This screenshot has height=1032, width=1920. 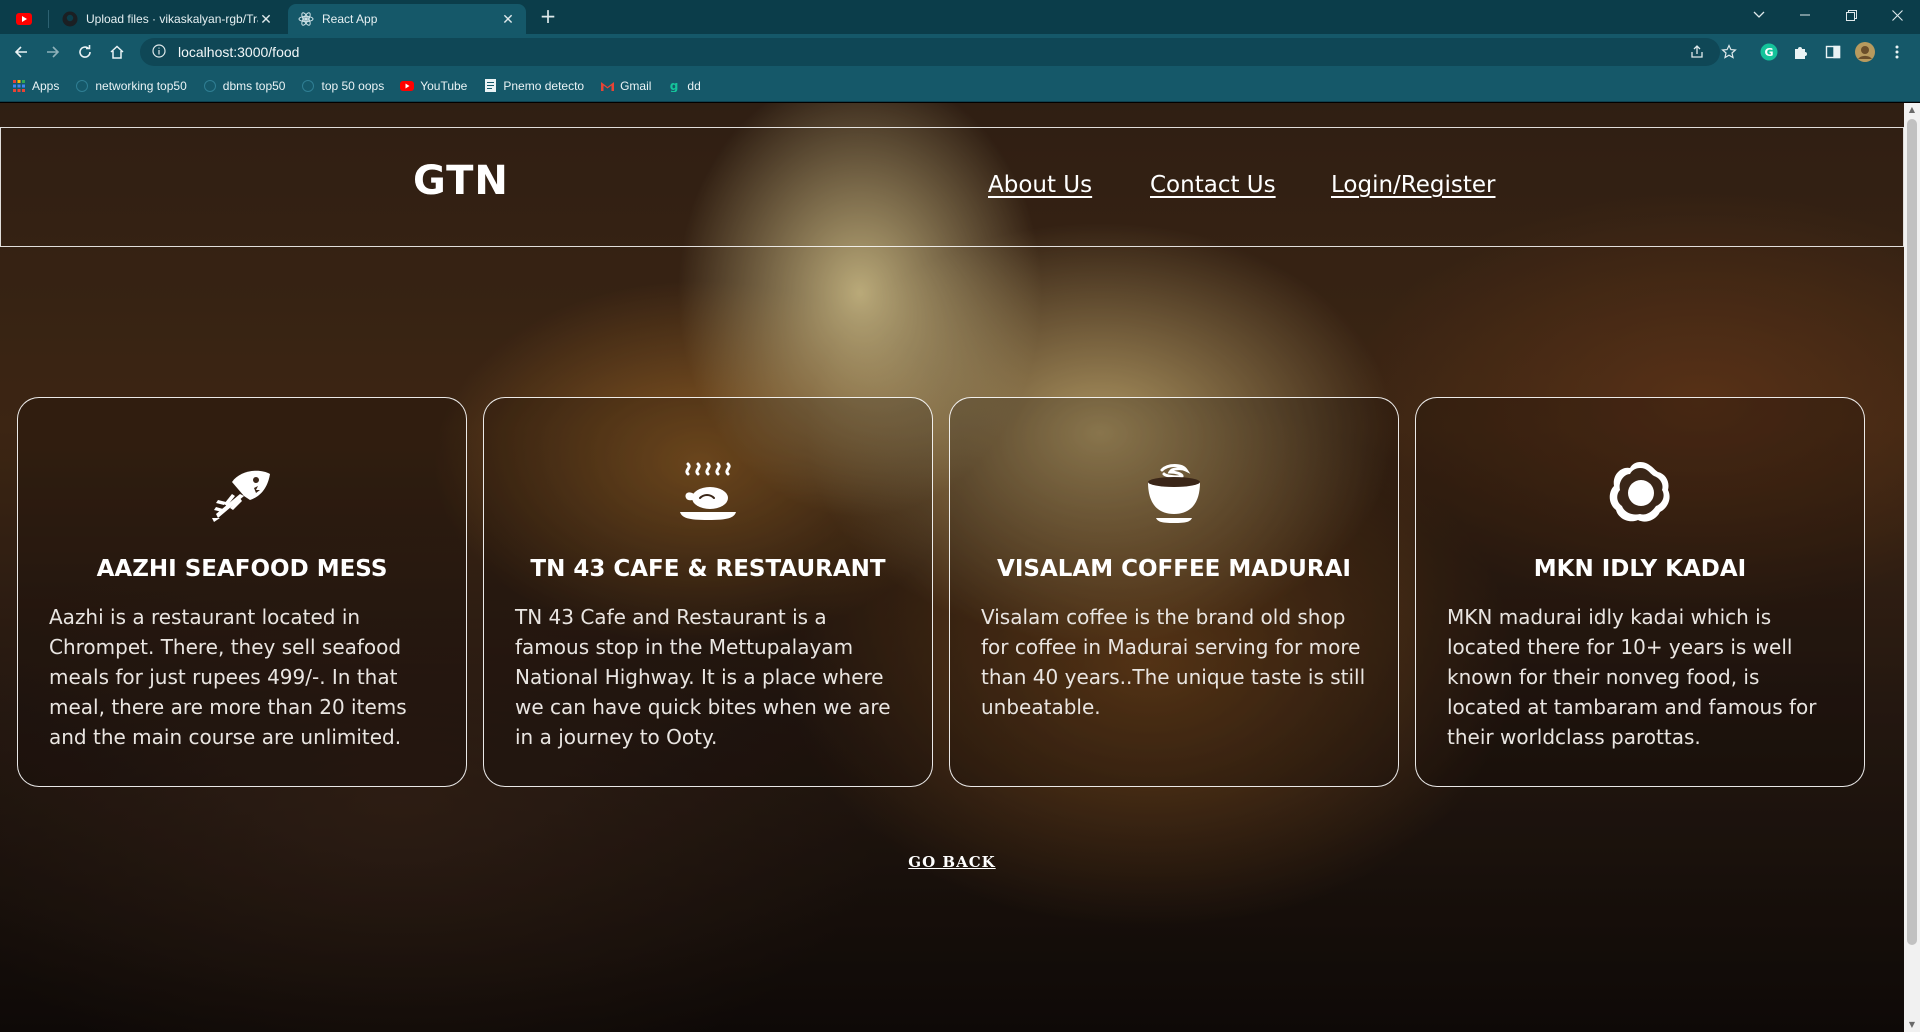 I want to click on bookmark-label: top 50 oops, so click(x=353, y=85).